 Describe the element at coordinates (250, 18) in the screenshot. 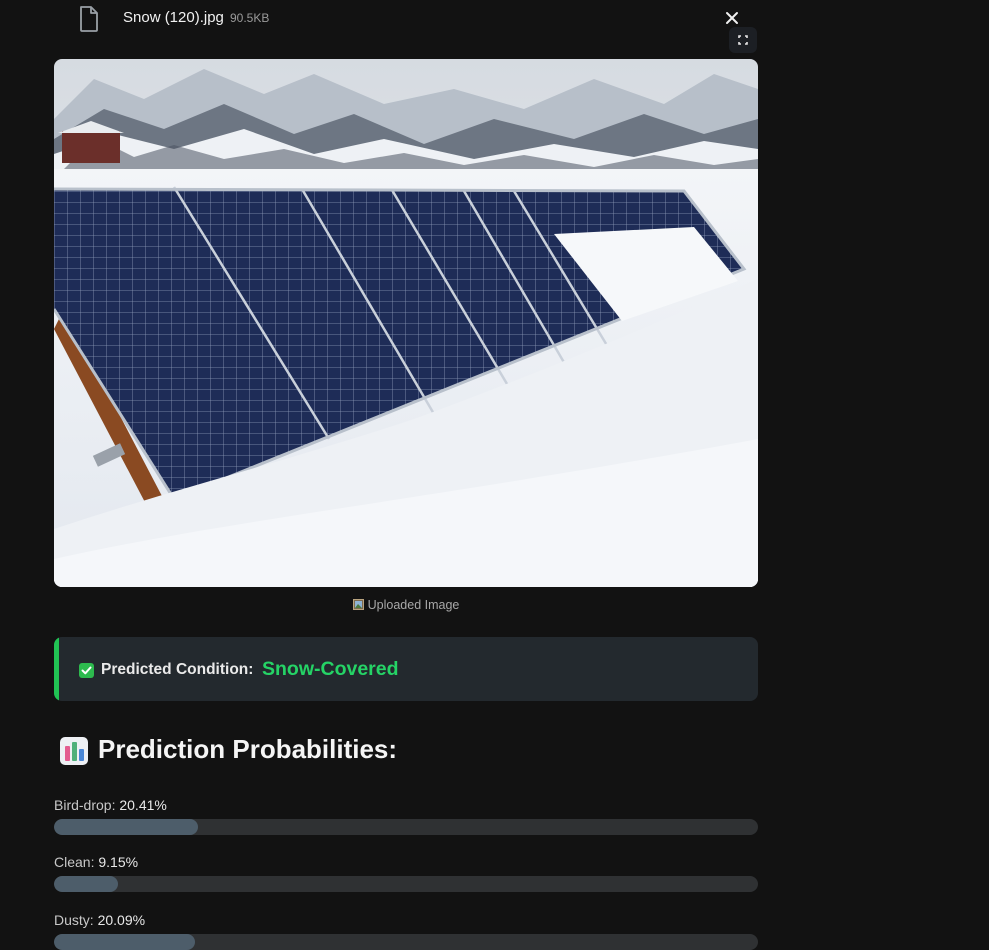

I see `file-size: 90.5KB` at that location.